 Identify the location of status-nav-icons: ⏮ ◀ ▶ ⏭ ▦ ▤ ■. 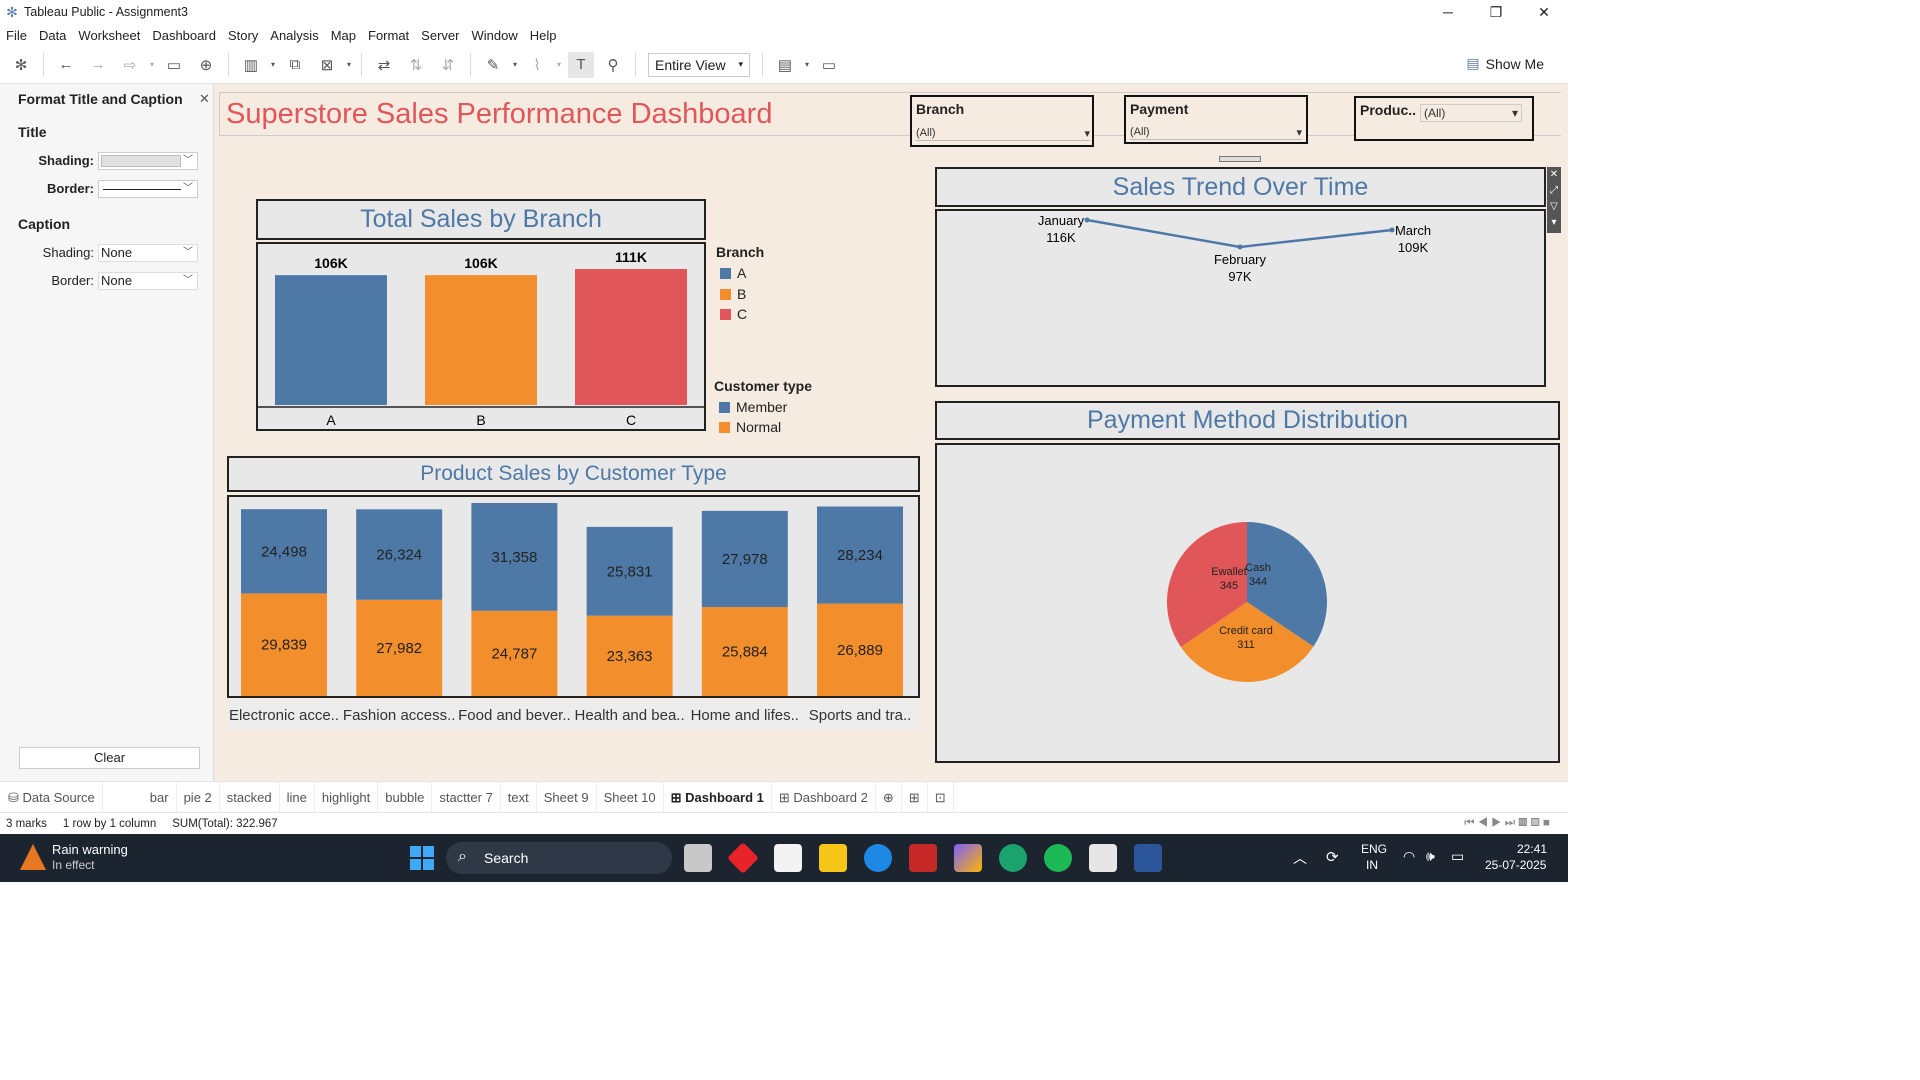
(1507, 823).